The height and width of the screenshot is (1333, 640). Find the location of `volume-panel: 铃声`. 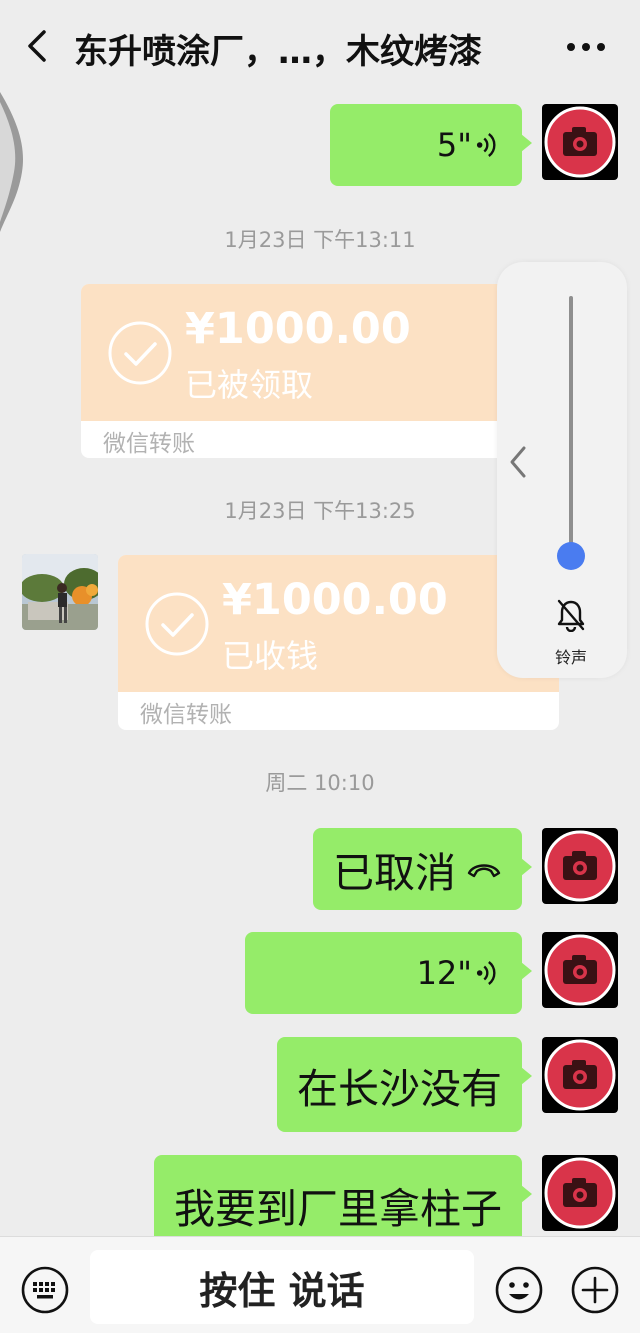

volume-panel: 铃声 is located at coordinates (562, 470).